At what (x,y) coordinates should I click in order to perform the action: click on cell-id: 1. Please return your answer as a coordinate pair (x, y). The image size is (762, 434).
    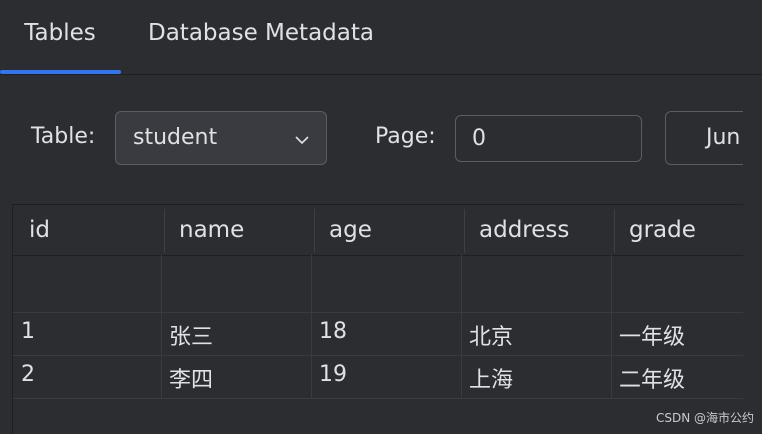
    Looking at the image, I should click on (28, 331).